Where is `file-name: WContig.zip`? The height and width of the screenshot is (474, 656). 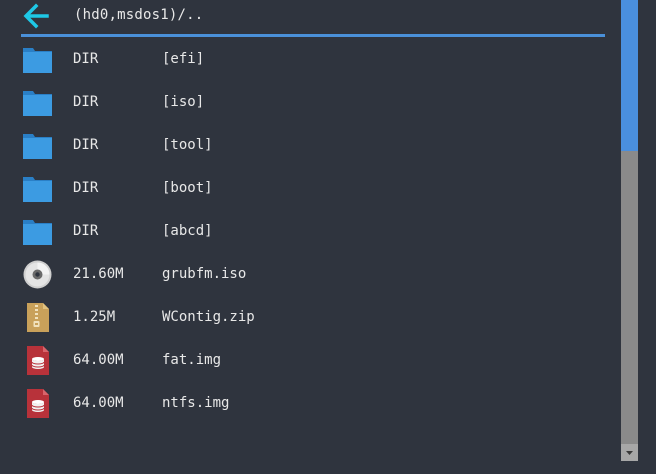 file-name: WContig.zip is located at coordinates (208, 317).